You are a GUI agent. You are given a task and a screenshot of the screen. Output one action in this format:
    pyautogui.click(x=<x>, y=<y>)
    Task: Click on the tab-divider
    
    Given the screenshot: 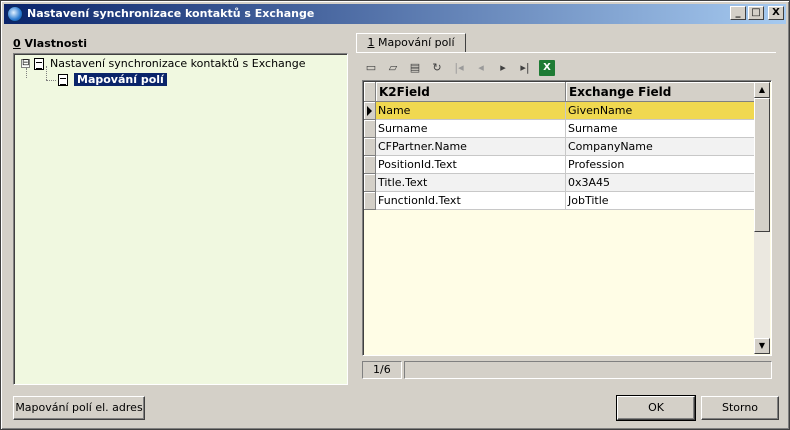 What is the action you would take?
    pyautogui.click(x=566, y=52)
    